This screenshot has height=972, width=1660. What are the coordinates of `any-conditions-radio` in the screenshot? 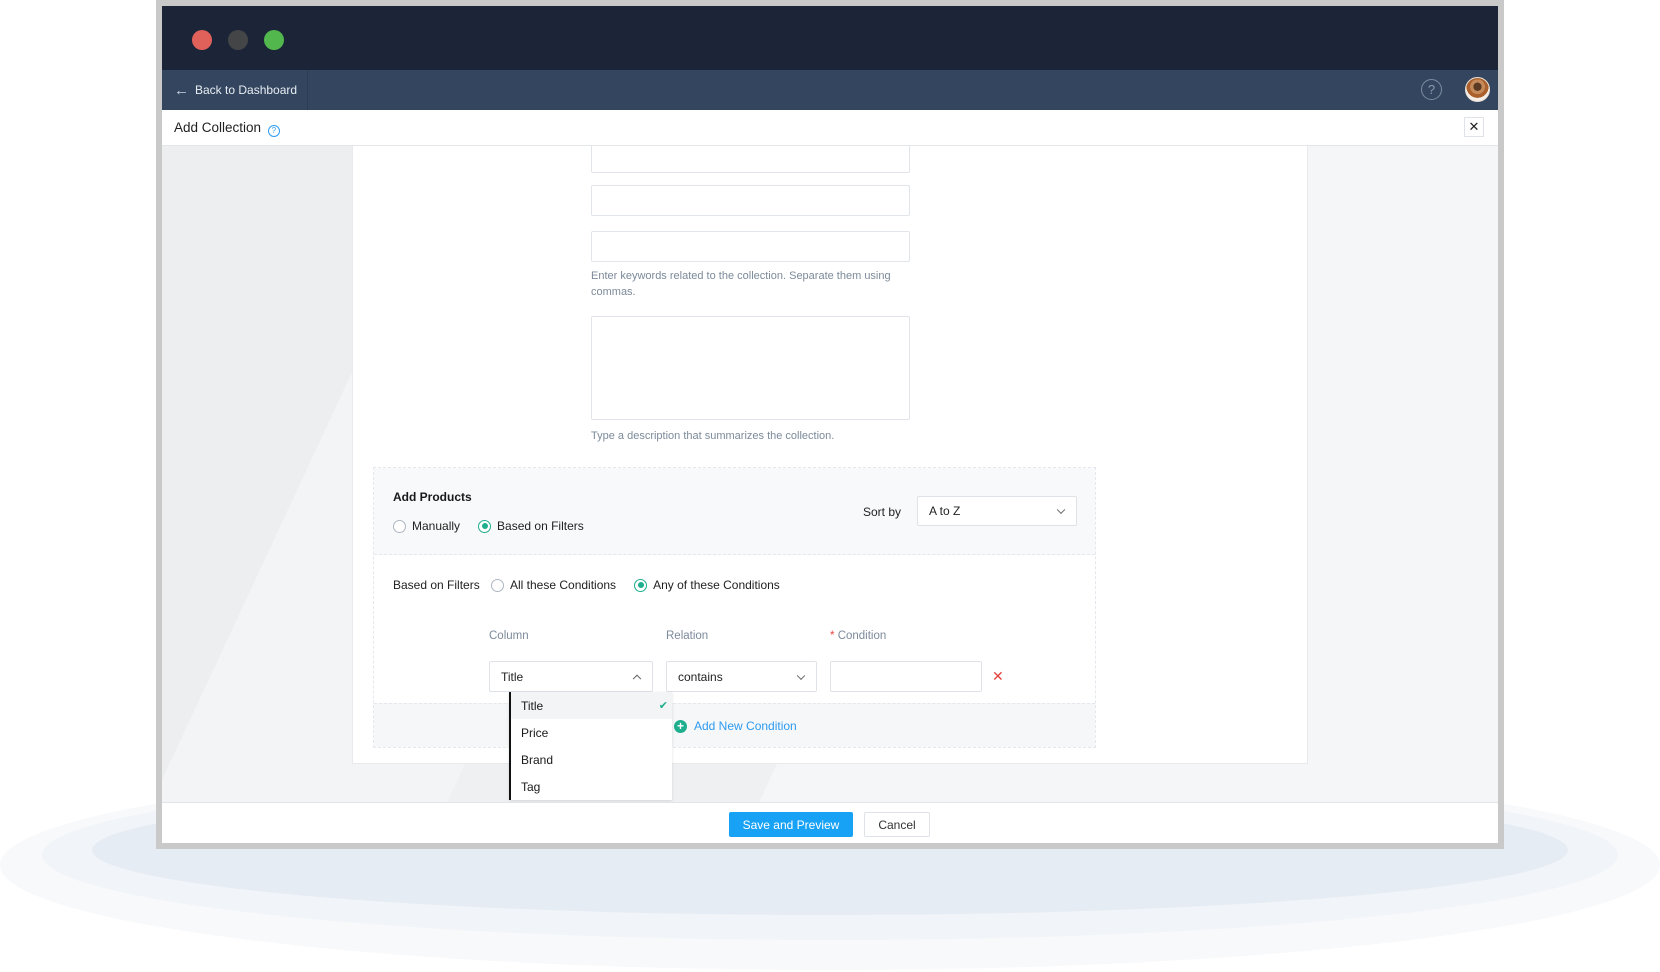 It's located at (641, 585).